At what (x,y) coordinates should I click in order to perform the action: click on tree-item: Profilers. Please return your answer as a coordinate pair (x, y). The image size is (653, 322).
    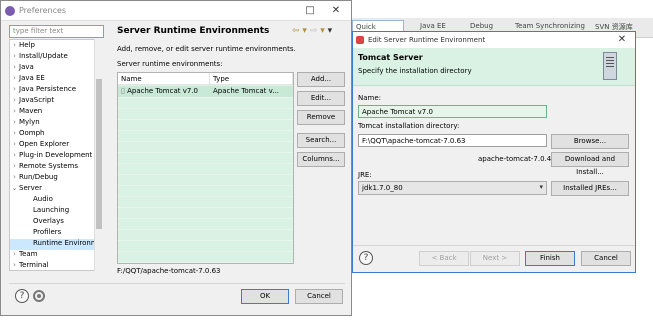
    Looking at the image, I should click on (53, 233).